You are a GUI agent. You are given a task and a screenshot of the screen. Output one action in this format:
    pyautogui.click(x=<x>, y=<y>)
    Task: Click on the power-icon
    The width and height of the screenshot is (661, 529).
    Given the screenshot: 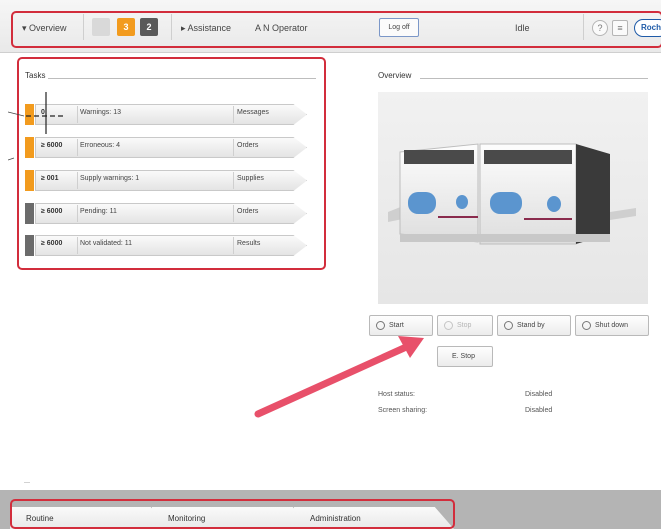 What is the action you would take?
    pyautogui.click(x=508, y=325)
    